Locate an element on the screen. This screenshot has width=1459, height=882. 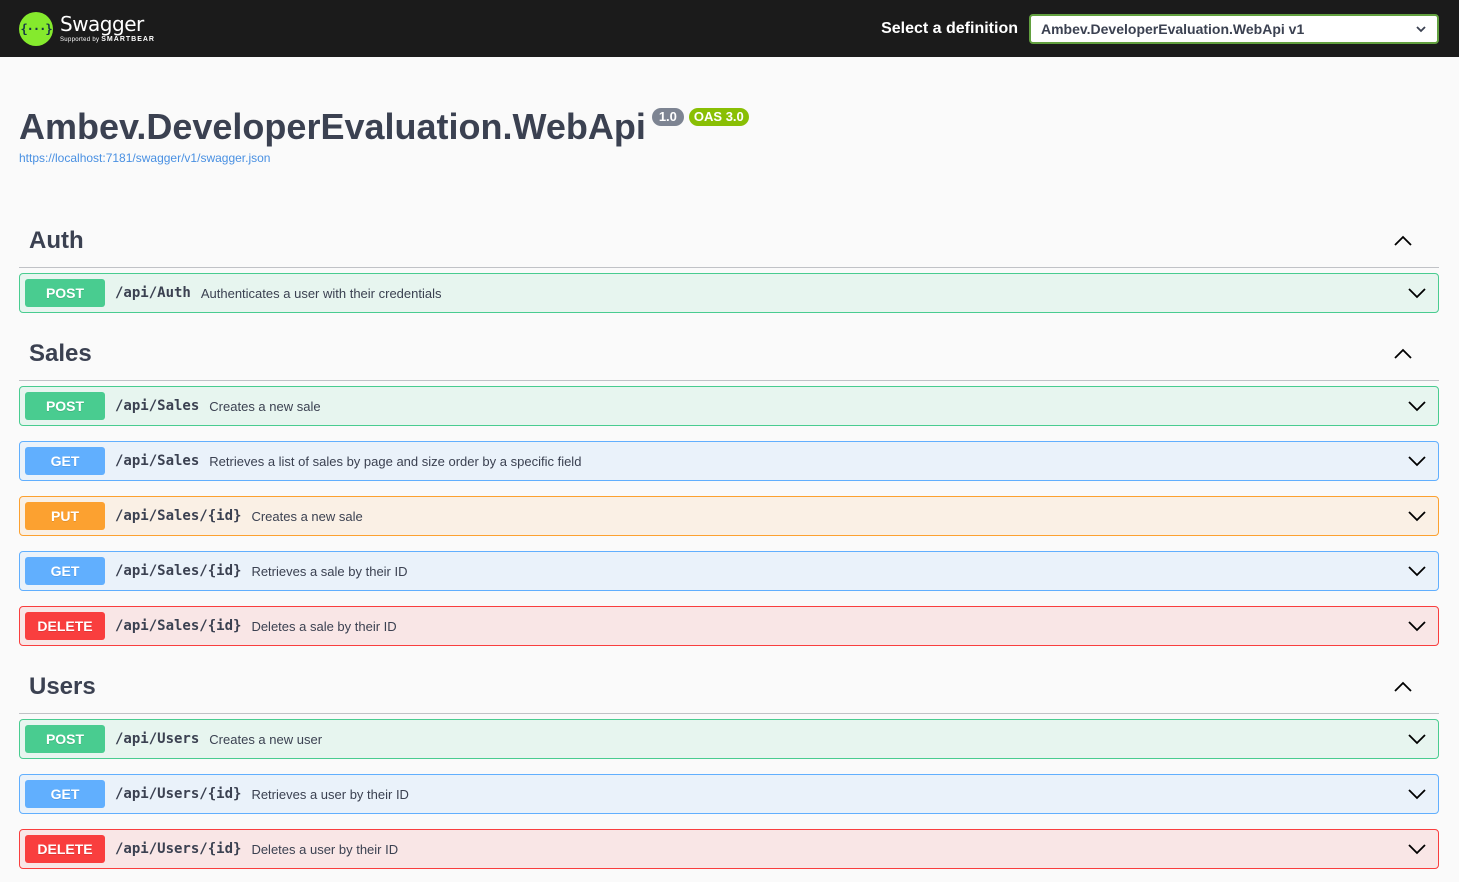
swagger-logo: {···} Swagger Supported by SMARTBEAR is located at coordinates (87, 28).